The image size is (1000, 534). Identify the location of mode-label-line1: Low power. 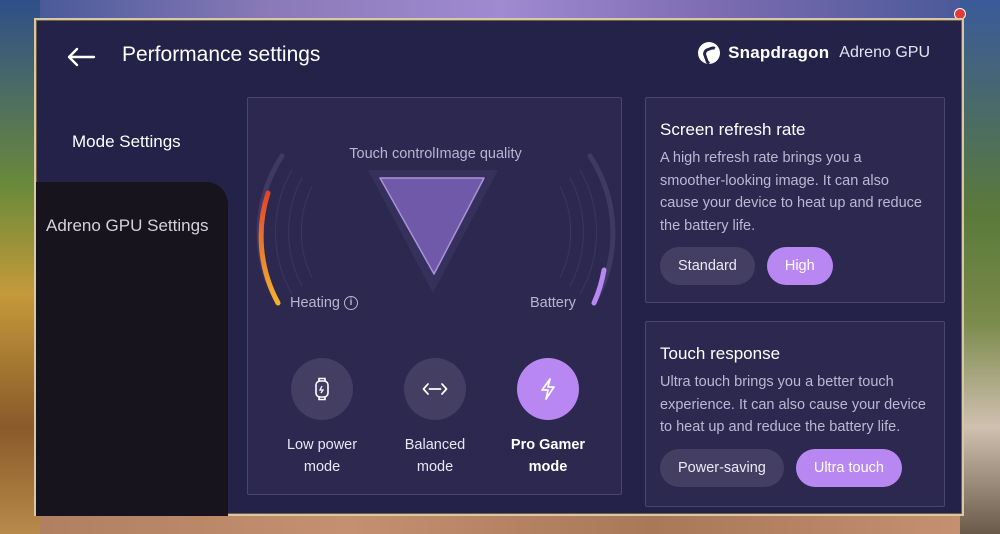
(322, 445).